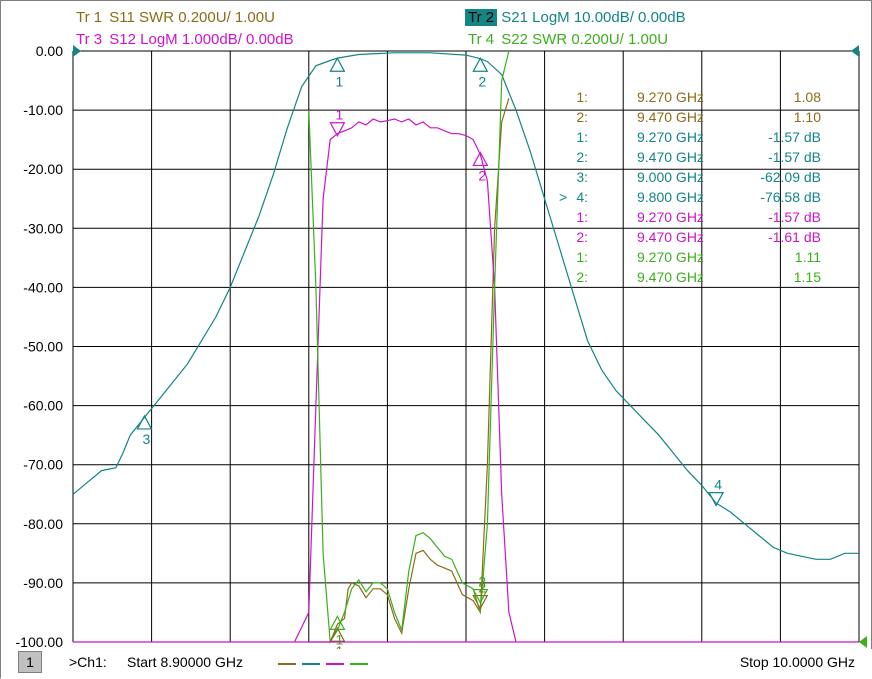  Describe the element at coordinates (43, 110) in the screenshot. I see `y-tick-label: -10.00` at that location.